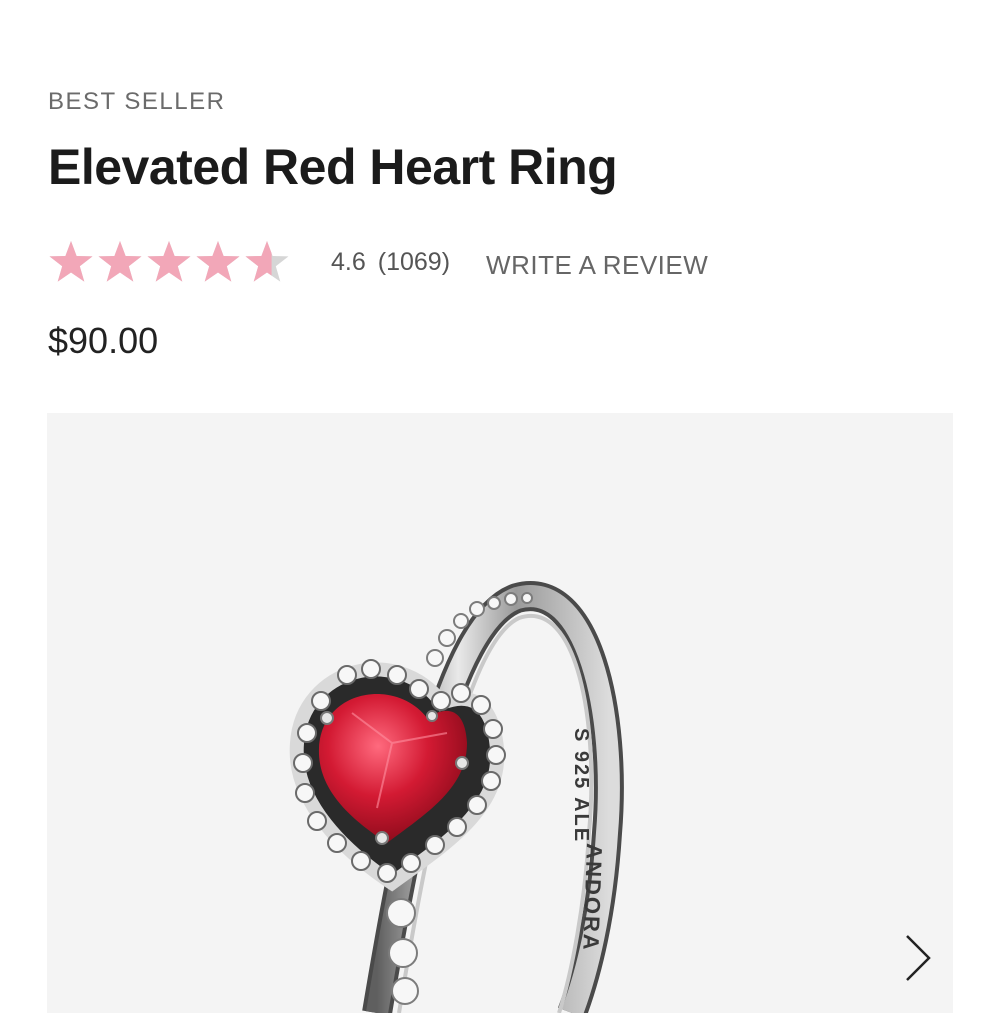 This screenshot has height=1013, width=1000. Describe the element at coordinates (597, 265) in the screenshot. I see `write-review-link: WRITE A REVIEW` at that location.